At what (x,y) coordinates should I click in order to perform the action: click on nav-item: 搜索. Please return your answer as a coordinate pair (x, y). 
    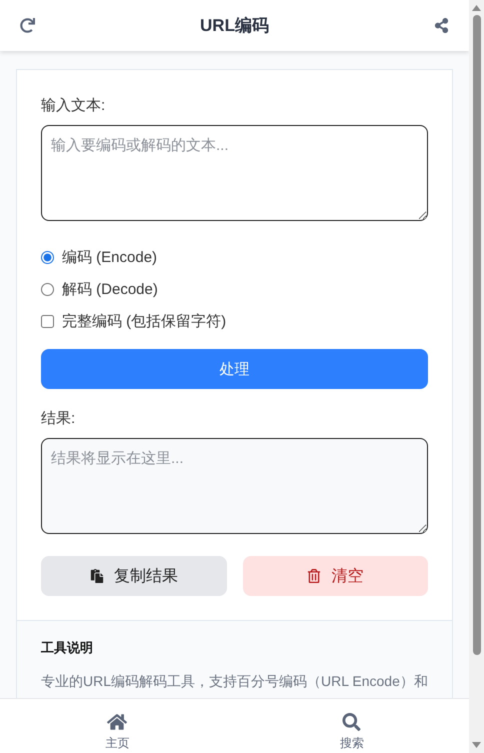
    Looking at the image, I should click on (351, 726).